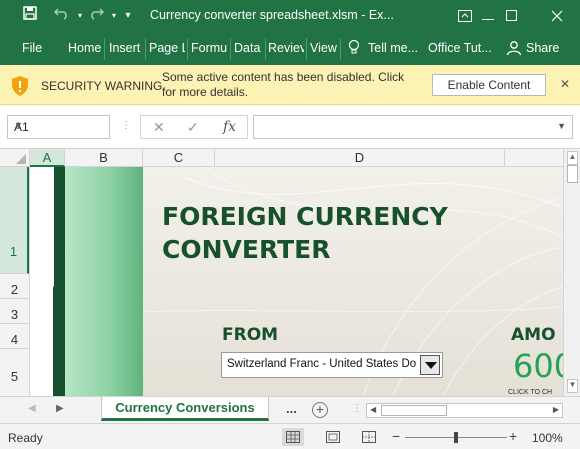 The image size is (580, 449). What do you see at coordinates (293, 437) in the screenshot?
I see `normal-view-icon` at bounding box center [293, 437].